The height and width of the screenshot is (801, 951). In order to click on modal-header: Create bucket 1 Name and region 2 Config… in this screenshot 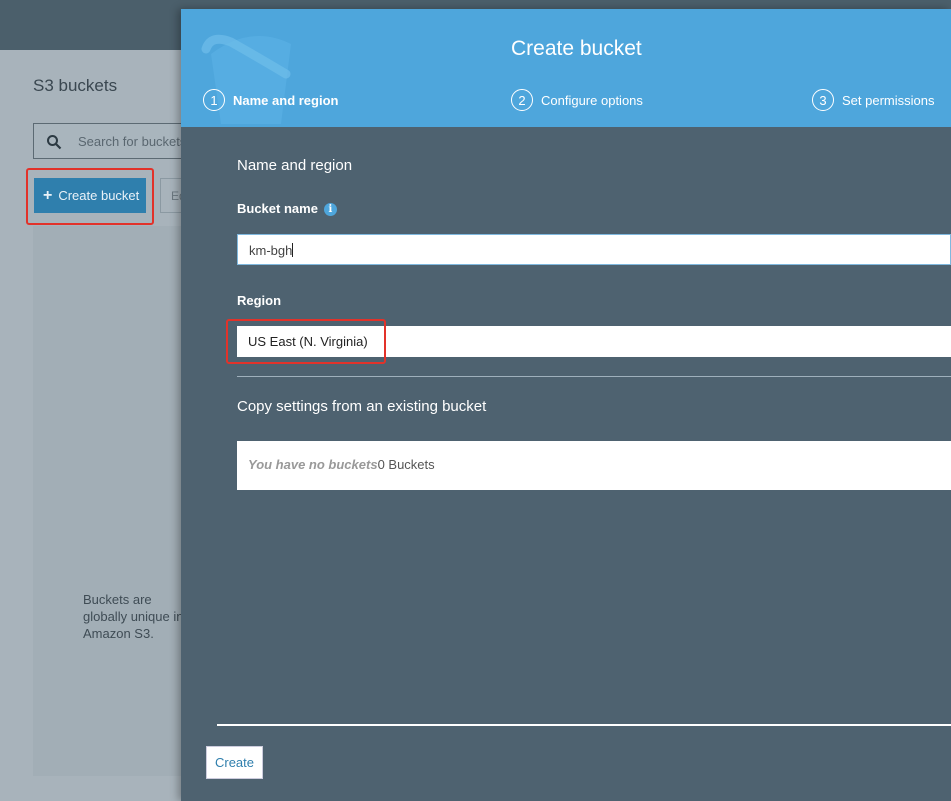, I will do `click(566, 68)`.